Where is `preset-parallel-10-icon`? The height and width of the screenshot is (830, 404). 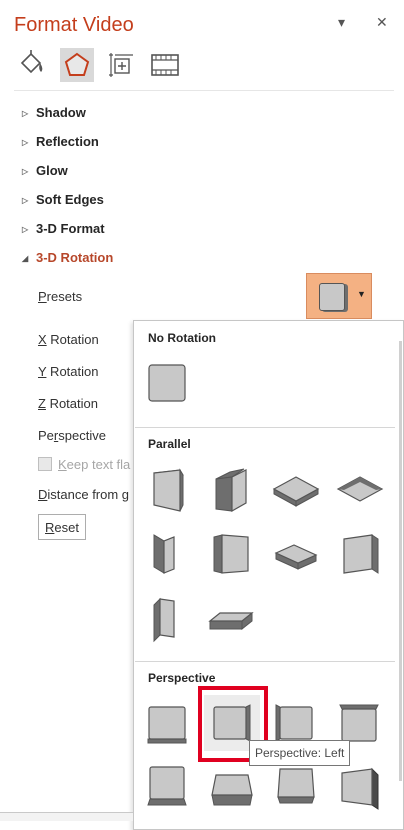 preset-parallel-10-icon is located at coordinates (231, 621).